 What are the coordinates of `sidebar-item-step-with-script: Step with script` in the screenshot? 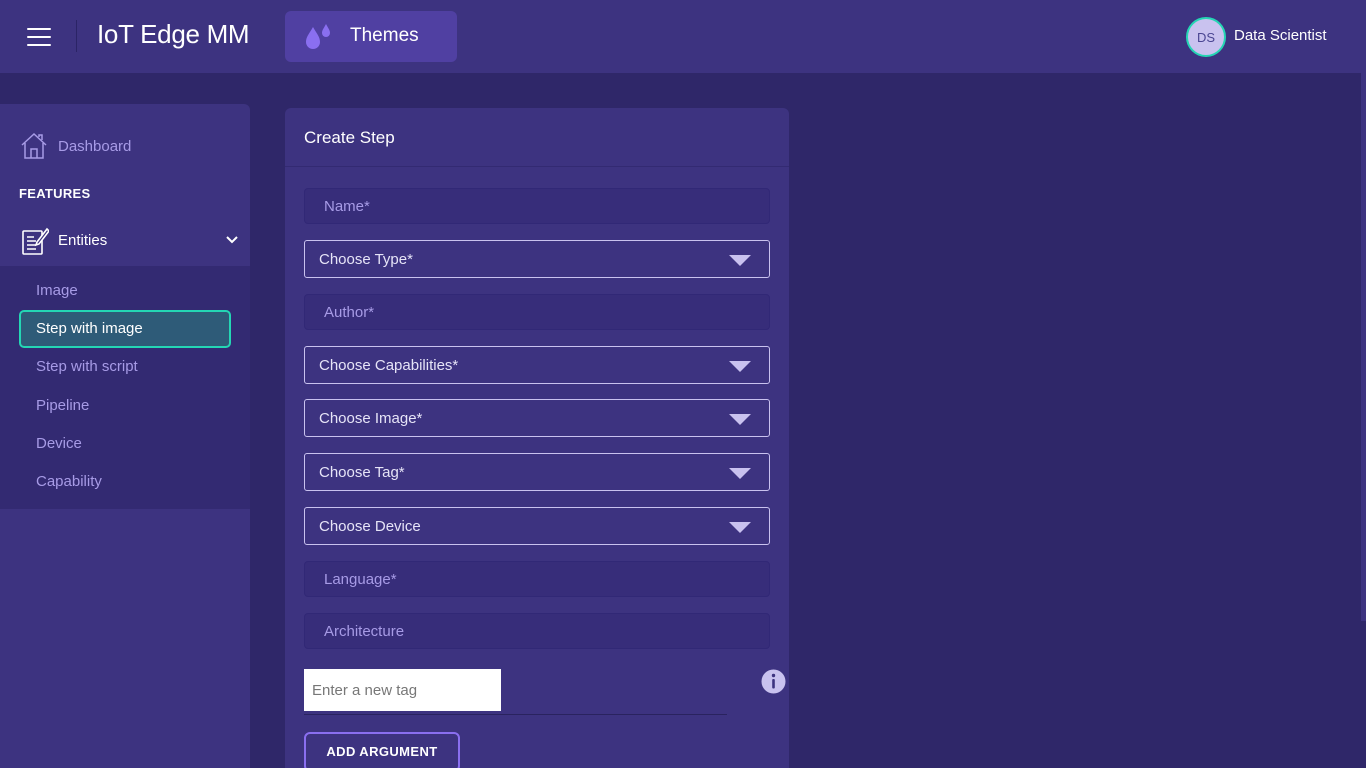 It's located at (125, 367).